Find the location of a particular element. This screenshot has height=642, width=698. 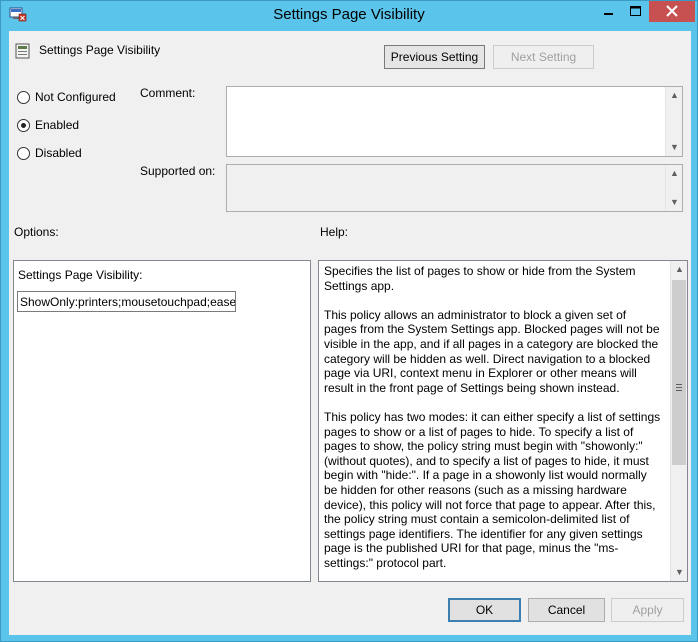

supported-on-label: Supported on: is located at coordinates (178, 171).